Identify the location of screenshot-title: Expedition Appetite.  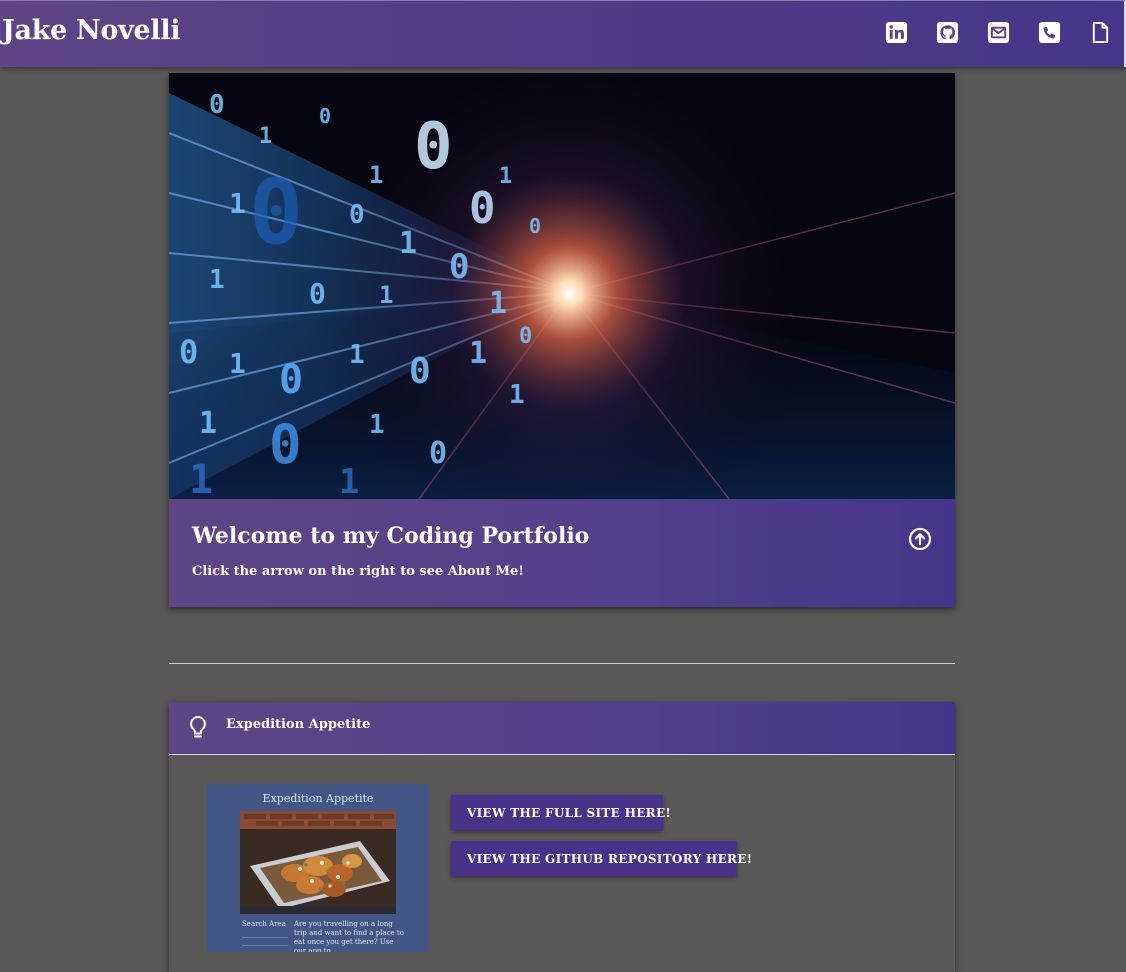
(318, 798).